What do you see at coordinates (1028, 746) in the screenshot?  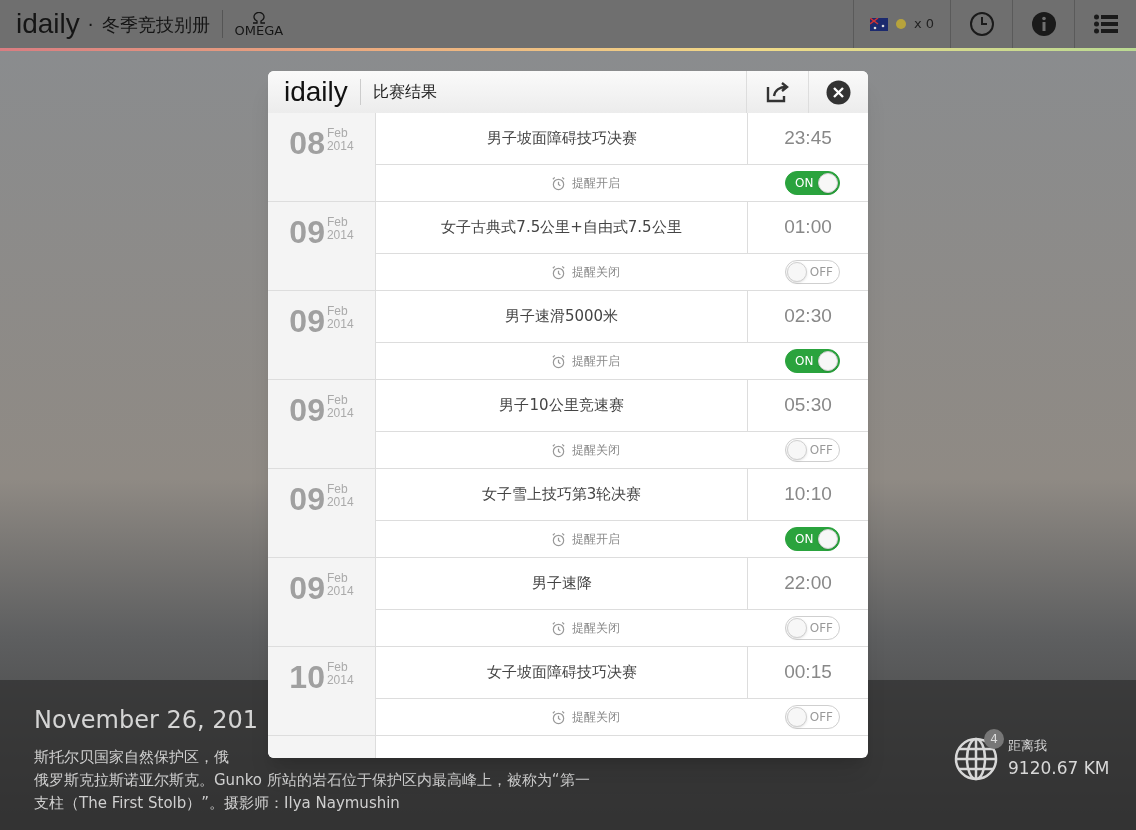 I see `distance-label: 距离我` at bounding box center [1028, 746].